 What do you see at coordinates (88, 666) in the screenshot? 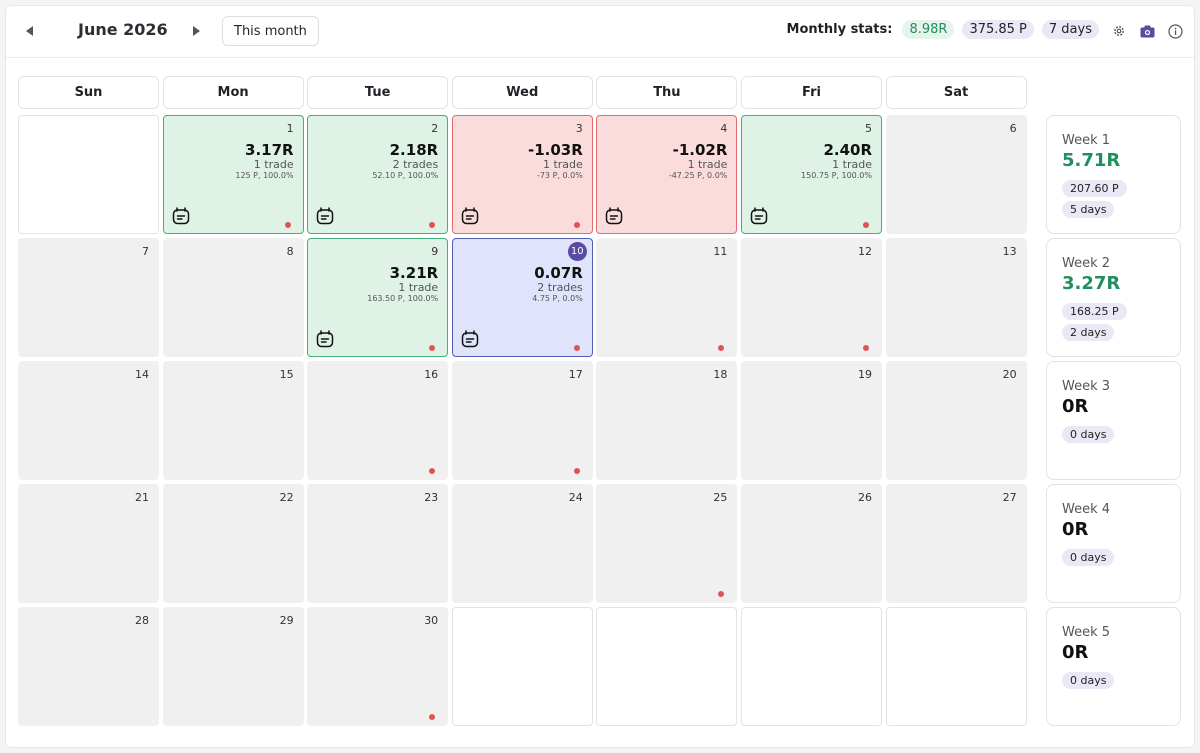
I see `day-cell: 28` at bounding box center [88, 666].